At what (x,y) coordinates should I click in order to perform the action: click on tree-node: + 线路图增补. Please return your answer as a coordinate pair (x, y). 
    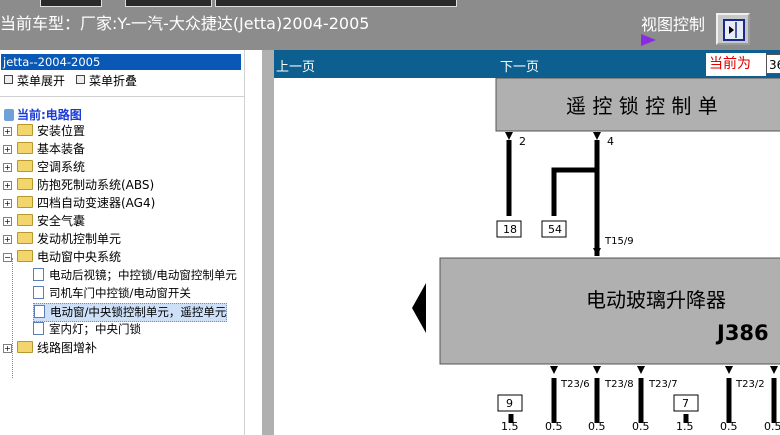
    Looking at the image, I should click on (50, 348).